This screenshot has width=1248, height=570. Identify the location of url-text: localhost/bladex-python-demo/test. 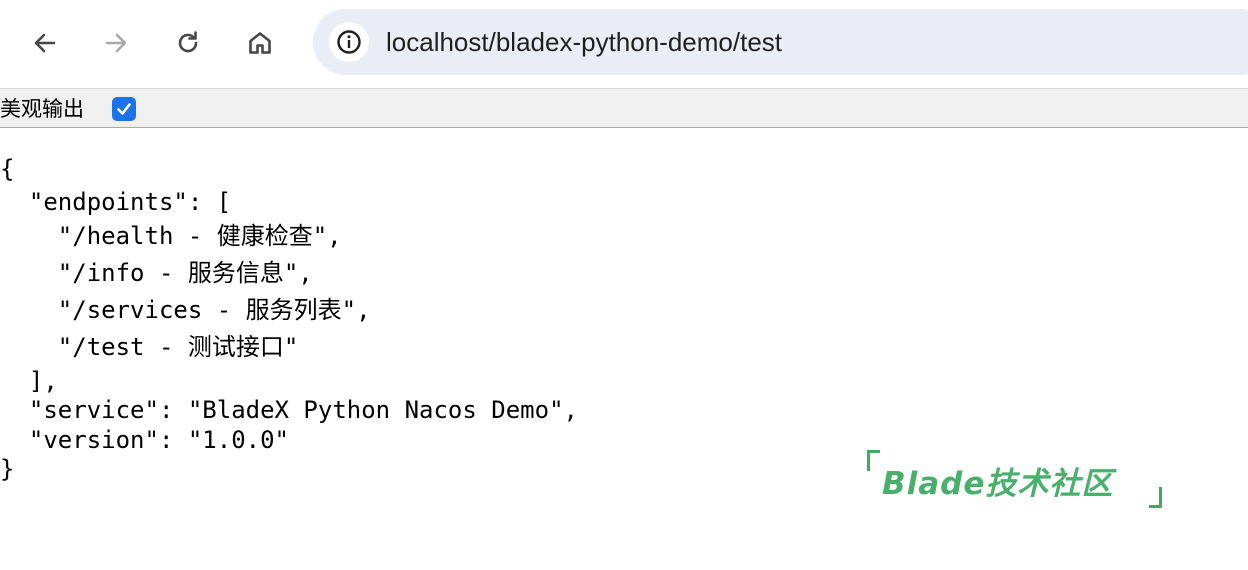
(584, 42).